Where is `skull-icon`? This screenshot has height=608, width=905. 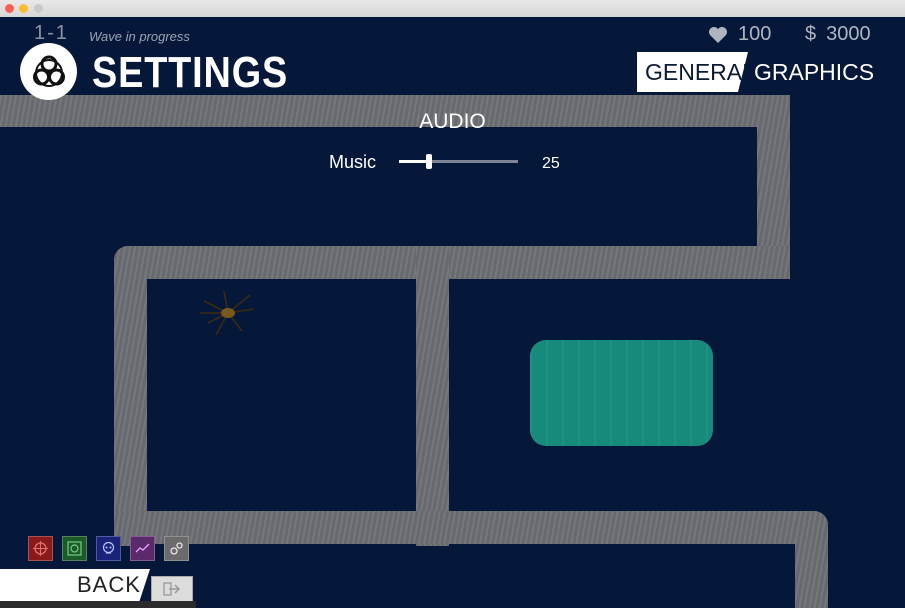 skull-icon is located at coordinates (108, 547).